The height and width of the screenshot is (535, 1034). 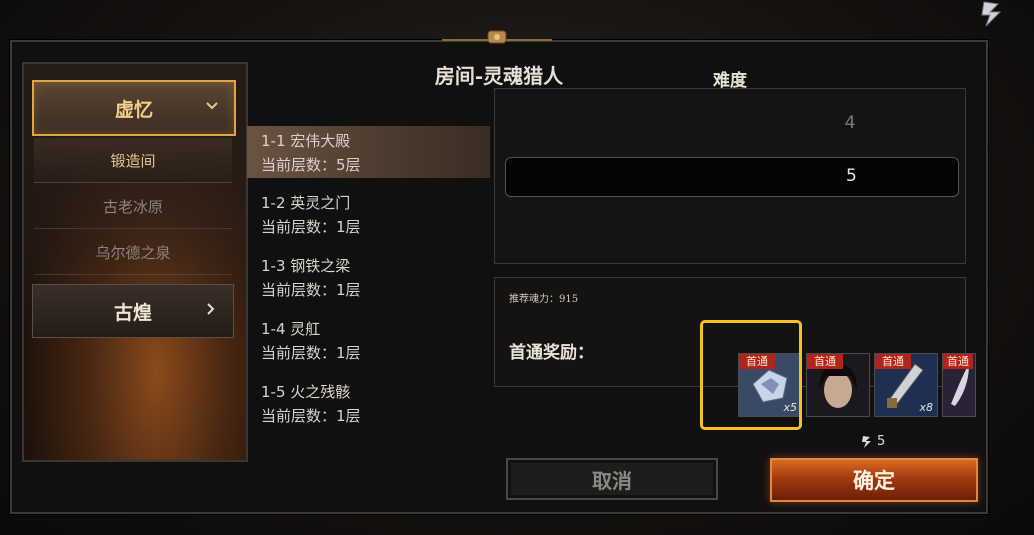 I want to click on level-name: 1-1 宏伟大殿, so click(x=306, y=141).